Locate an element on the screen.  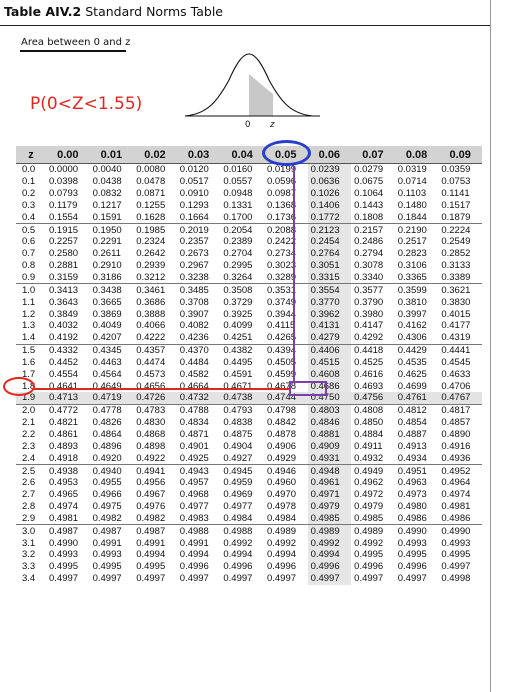
area-cell: 0.4545 is located at coordinates (456, 362).